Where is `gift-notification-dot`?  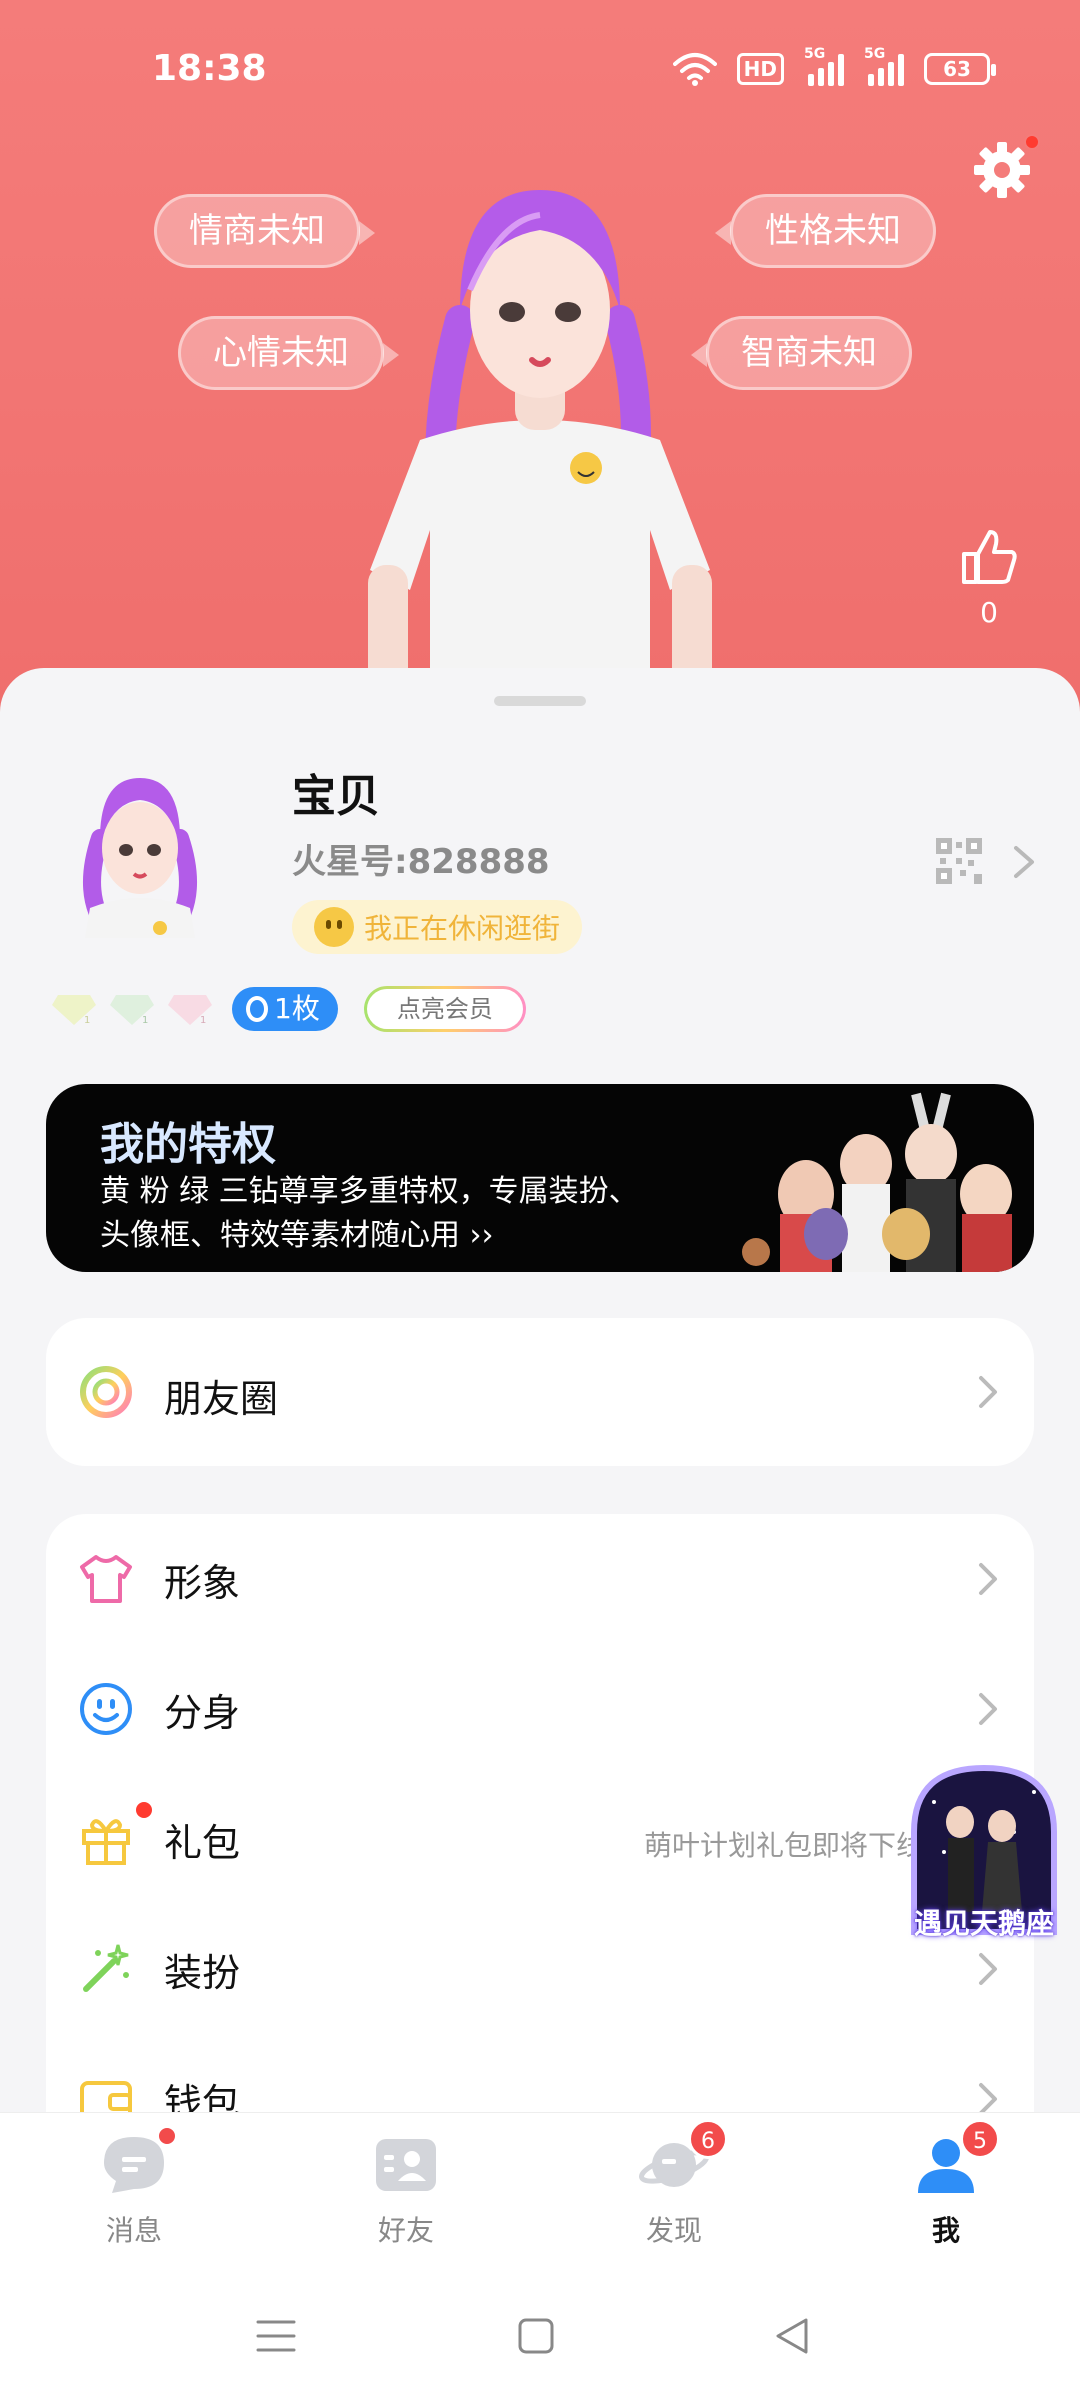 gift-notification-dot is located at coordinates (144, 1810).